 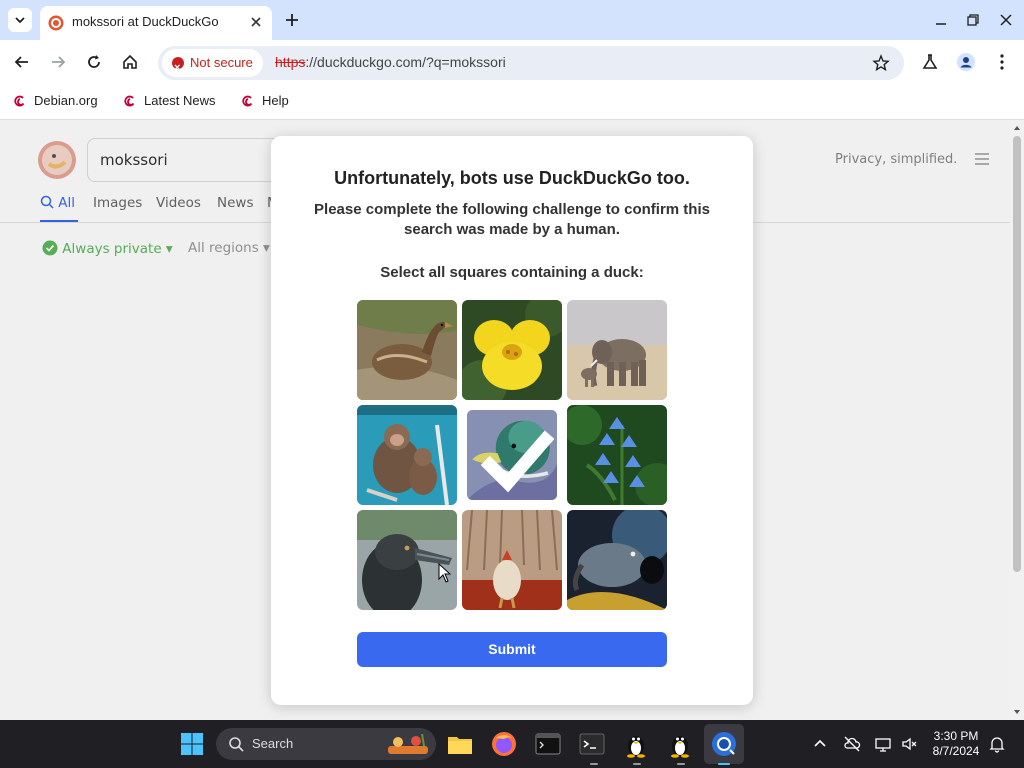 What do you see at coordinates (1017, 712) in the screenshot?
I see `scroll-down-arrow-icon` at bounding box center [1017, 712].